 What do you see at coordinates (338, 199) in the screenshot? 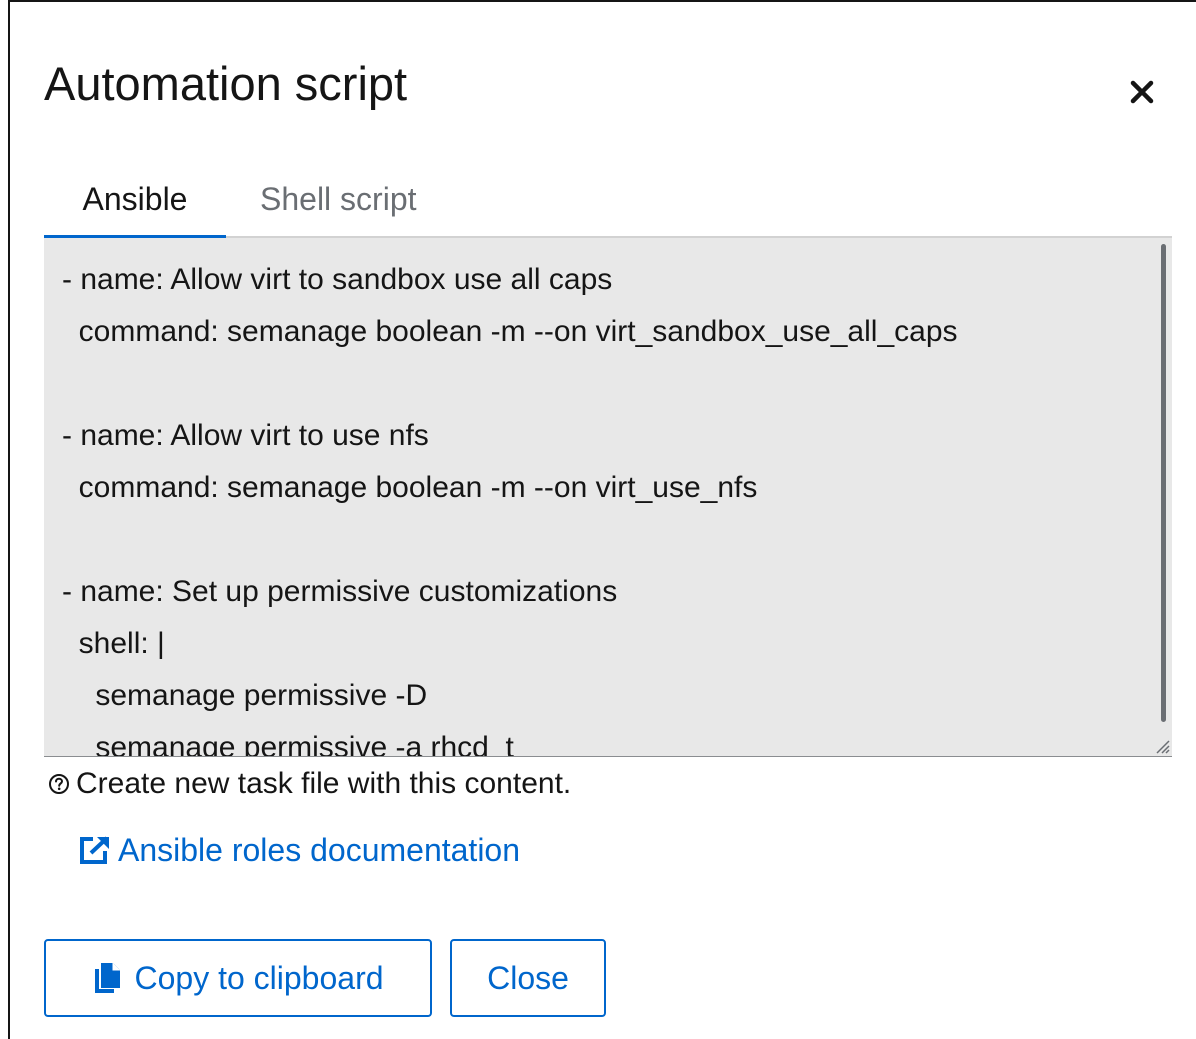
I see `tab-shell-script: Shell script` at bounding box center [338, 199].